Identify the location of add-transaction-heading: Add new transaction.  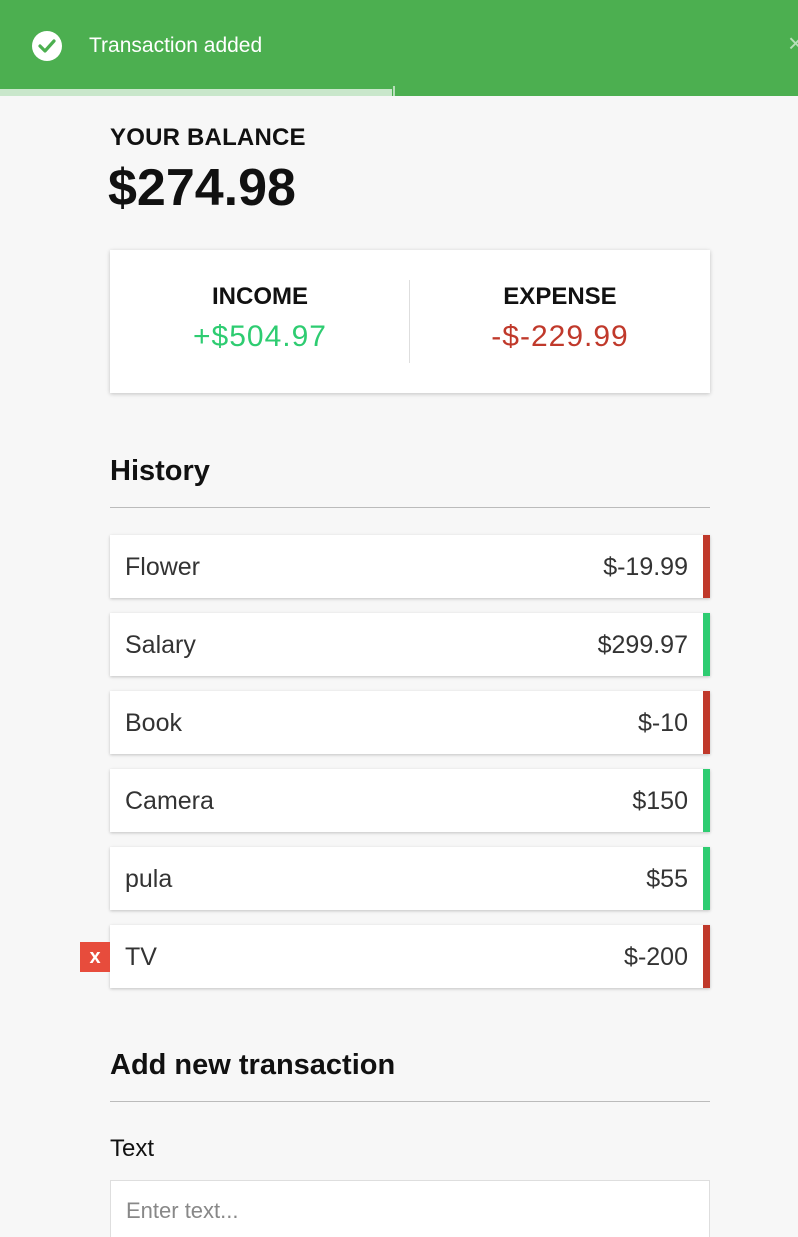
(410, 1075).